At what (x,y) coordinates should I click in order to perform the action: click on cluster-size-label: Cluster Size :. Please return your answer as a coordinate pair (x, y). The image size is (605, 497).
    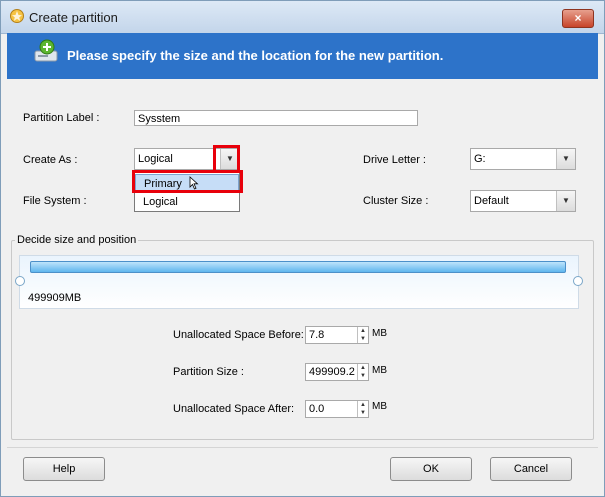
    Looking at the image, I should click on (396, 201).